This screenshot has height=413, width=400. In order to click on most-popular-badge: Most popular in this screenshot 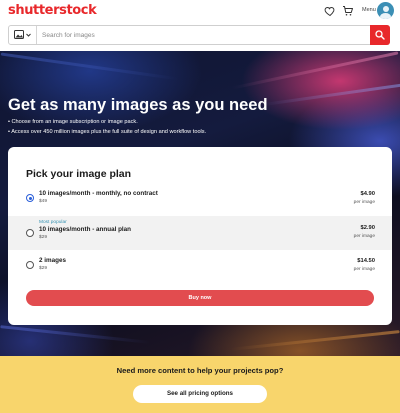, I will do `click(53, 222)`.